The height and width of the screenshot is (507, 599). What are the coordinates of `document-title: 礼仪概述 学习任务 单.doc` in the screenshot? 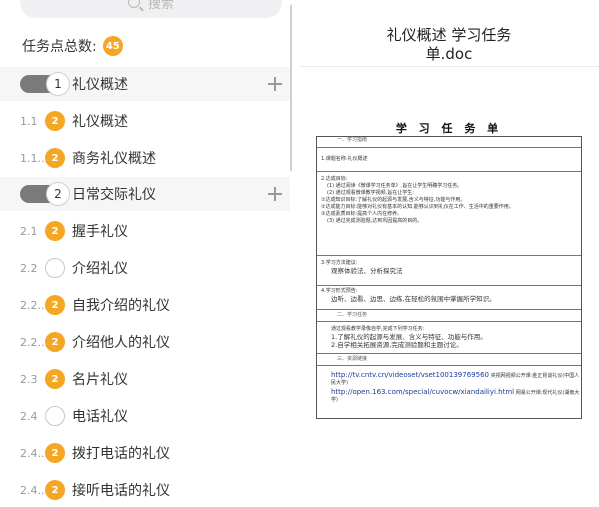 It's located at (449, 45).